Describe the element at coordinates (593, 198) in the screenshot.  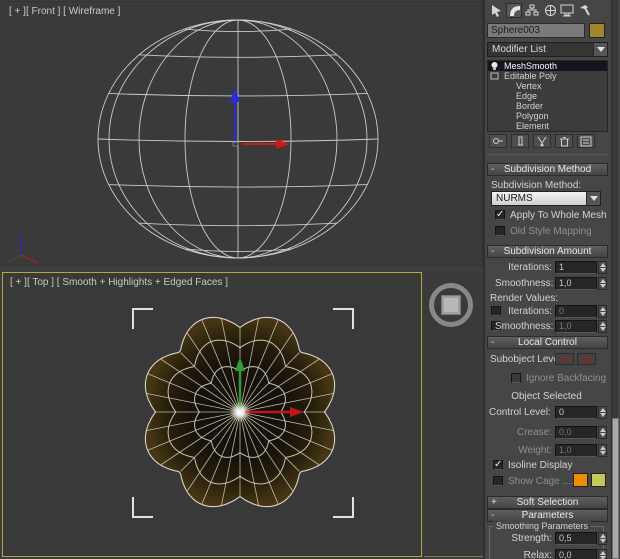
I see `subdivision-method-arrow` at that location.